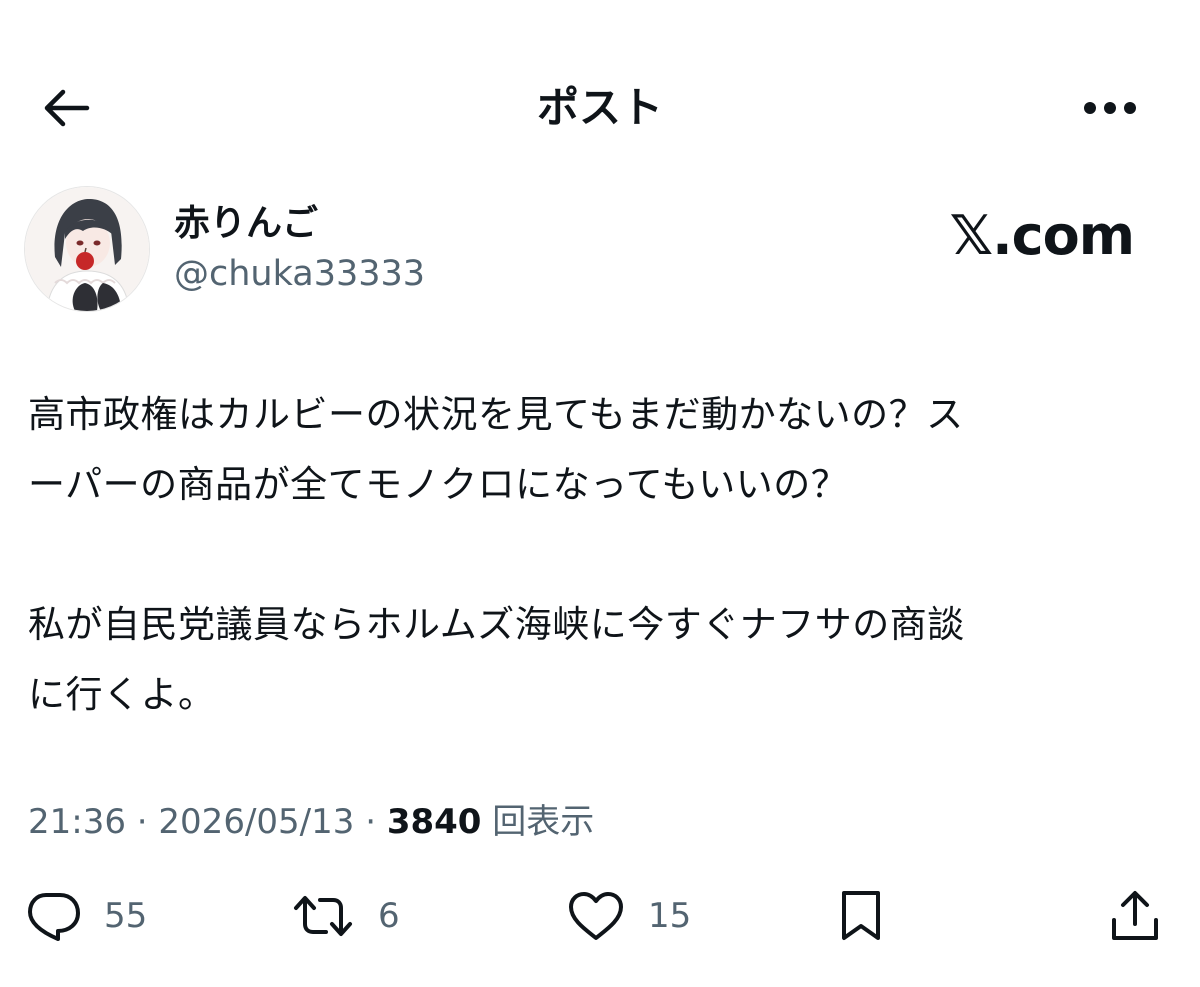  What do you see at coordinates (85, 916) in the screenshot?
I see `reply-button: 55` at bounding box center [85, 916].